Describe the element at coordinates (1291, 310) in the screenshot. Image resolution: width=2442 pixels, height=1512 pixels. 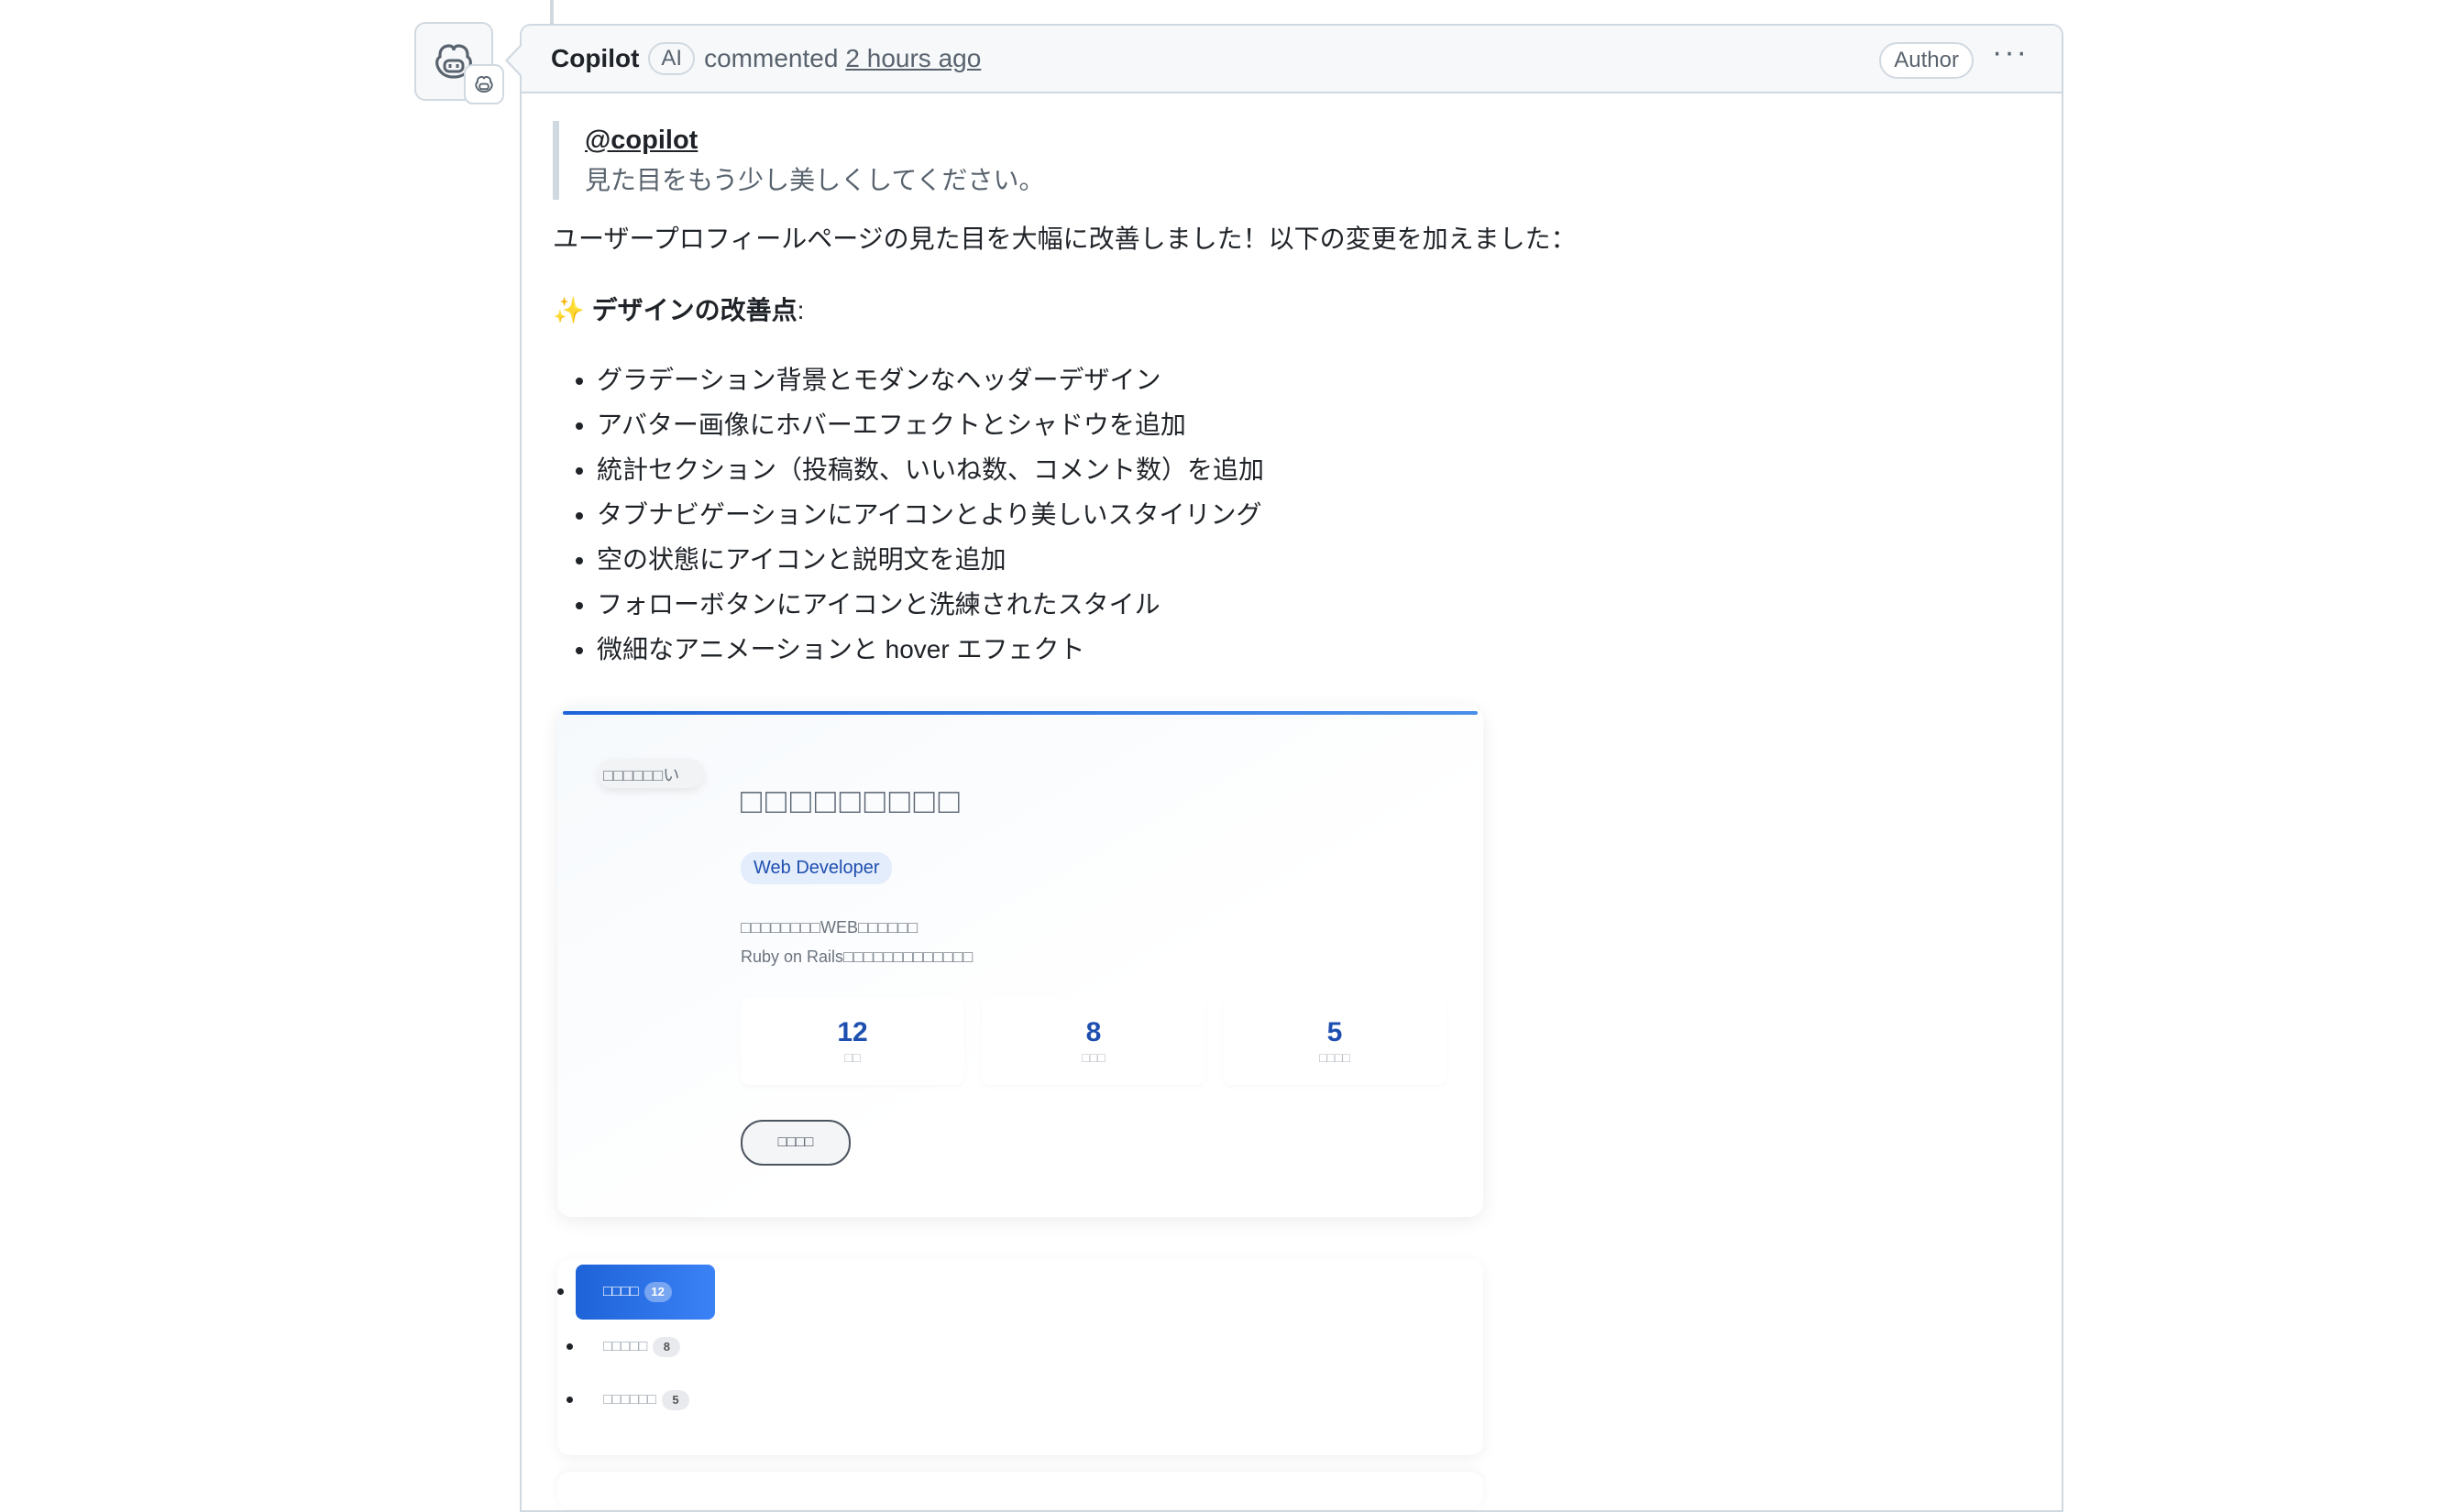
I see `subheading: ✨ デザインの改善点:` at that location.